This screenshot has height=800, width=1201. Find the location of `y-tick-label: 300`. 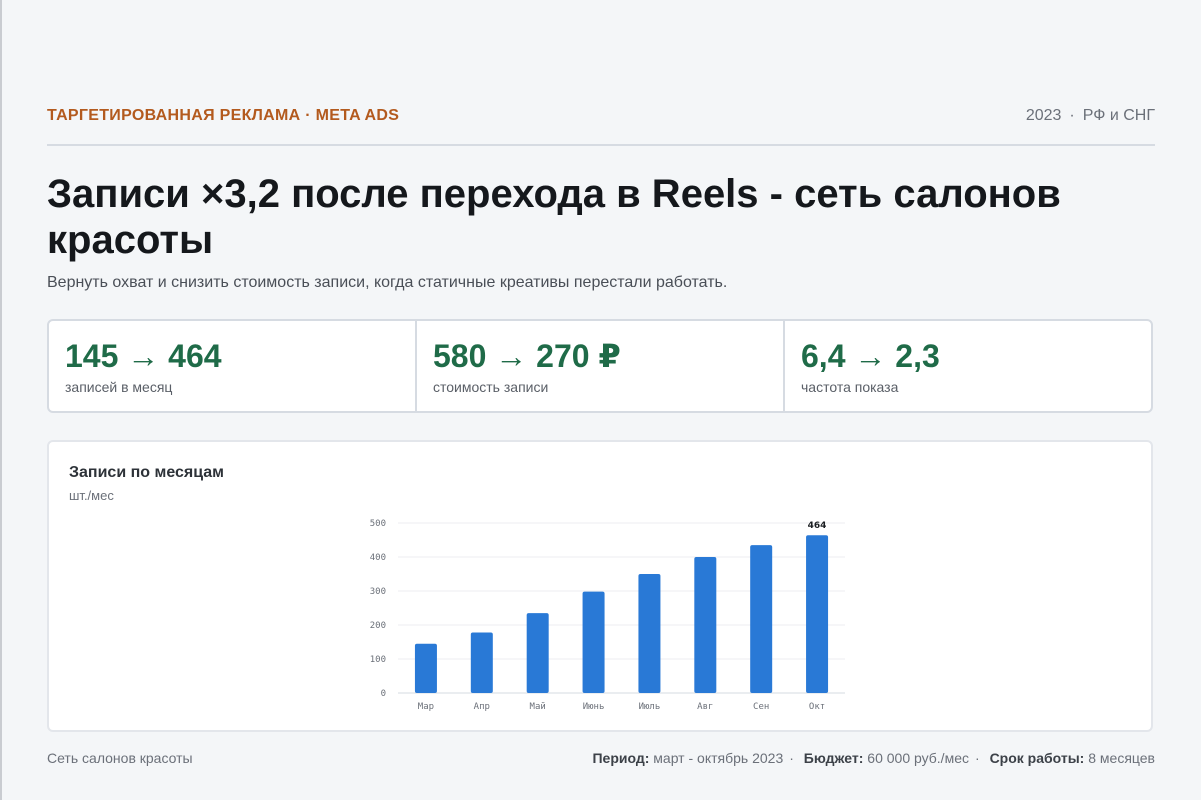

y-tick-label: 300 is located at coordinates (378, 592).